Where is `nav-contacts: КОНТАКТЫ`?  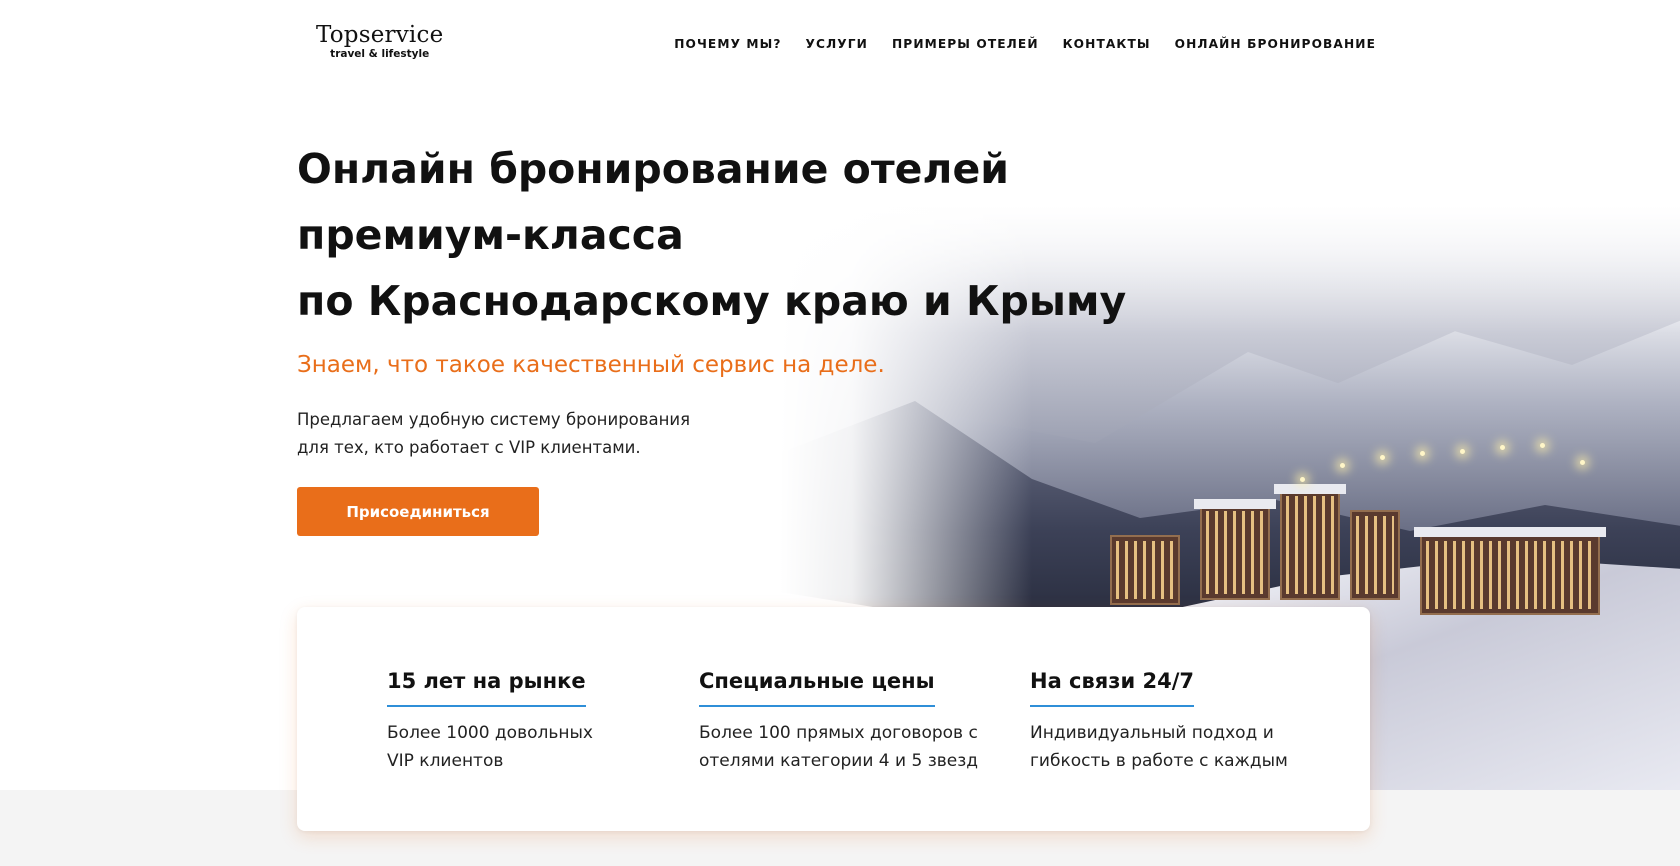 nav-contacts: КОНТАКТЫ is located at coordinates (1107, 44).